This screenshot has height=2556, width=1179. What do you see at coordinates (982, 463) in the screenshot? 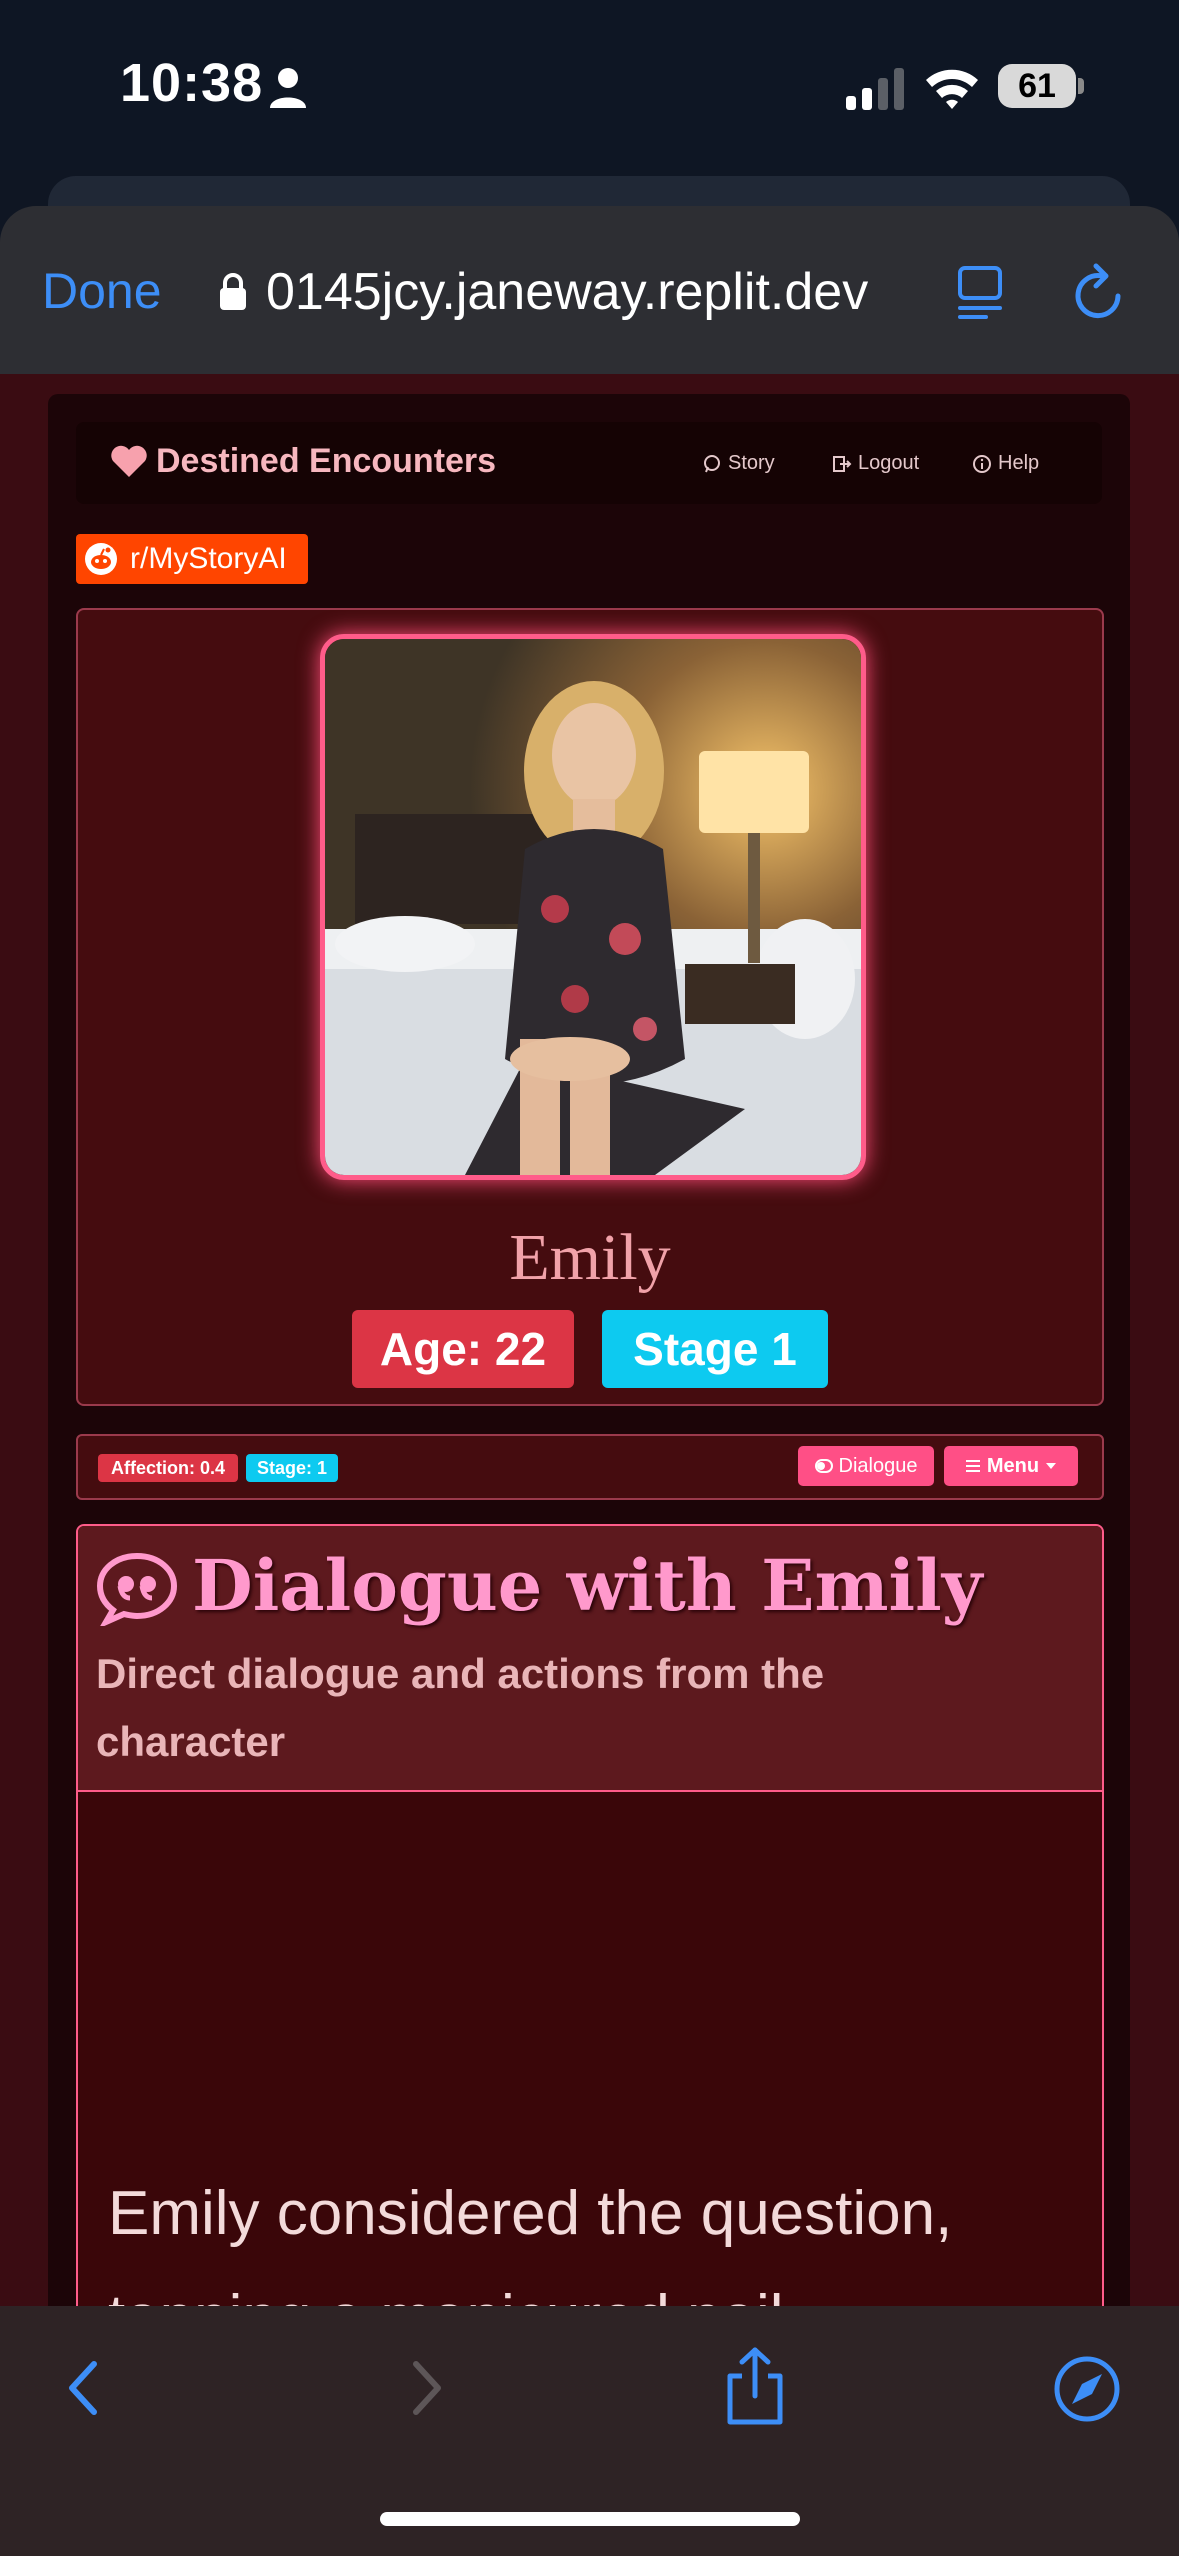
I see `info-icon` at bounding box center [982, 463].